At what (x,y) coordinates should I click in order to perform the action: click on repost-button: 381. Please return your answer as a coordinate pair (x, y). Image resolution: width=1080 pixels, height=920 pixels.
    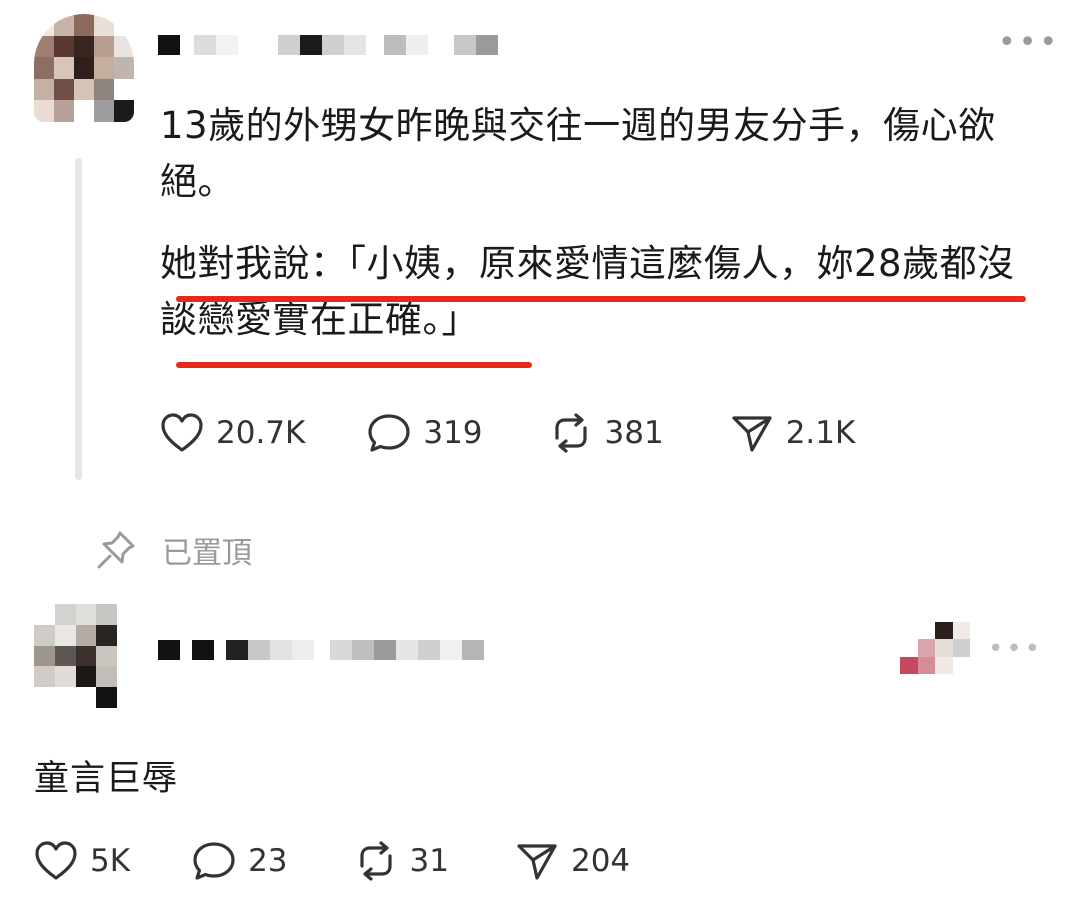
    Looking at the image, I should click on (606, 433).